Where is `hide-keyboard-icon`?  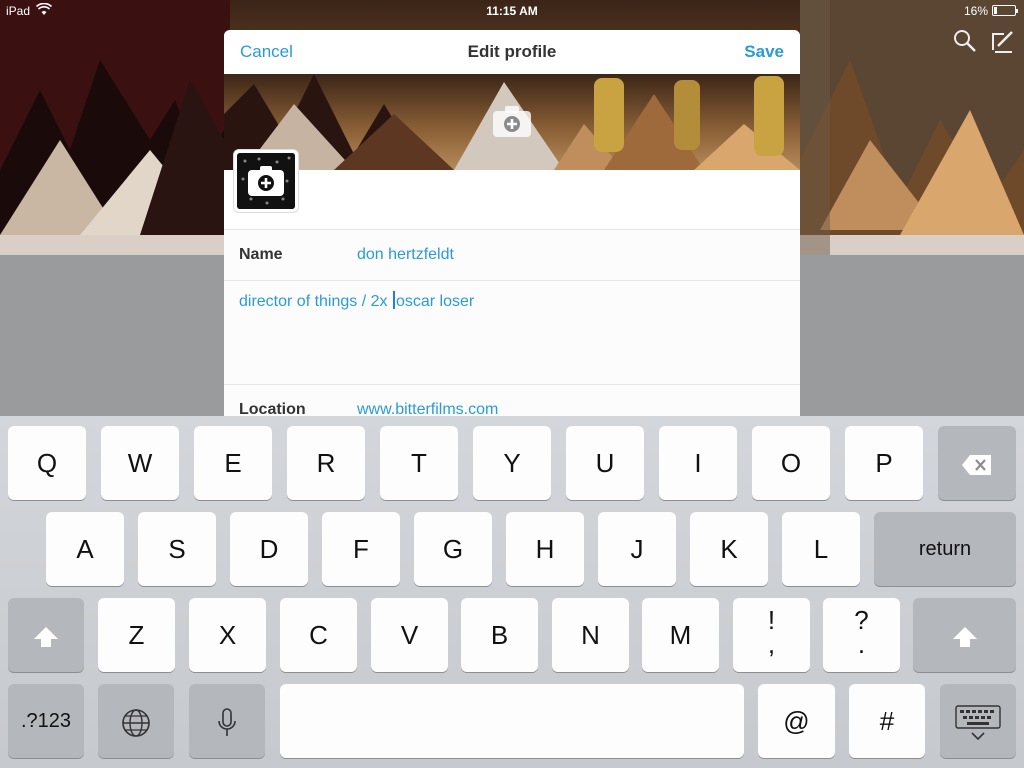 hide-keyboard-icon is located at coordinates (978, 723).